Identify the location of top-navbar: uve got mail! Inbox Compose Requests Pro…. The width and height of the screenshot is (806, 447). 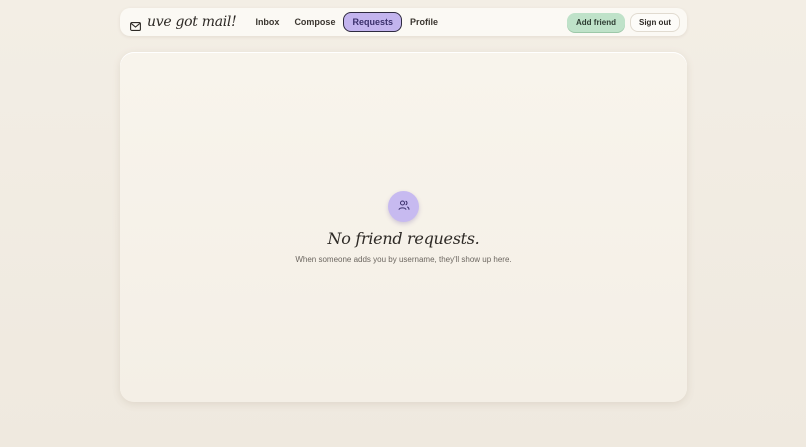
(403, 22).